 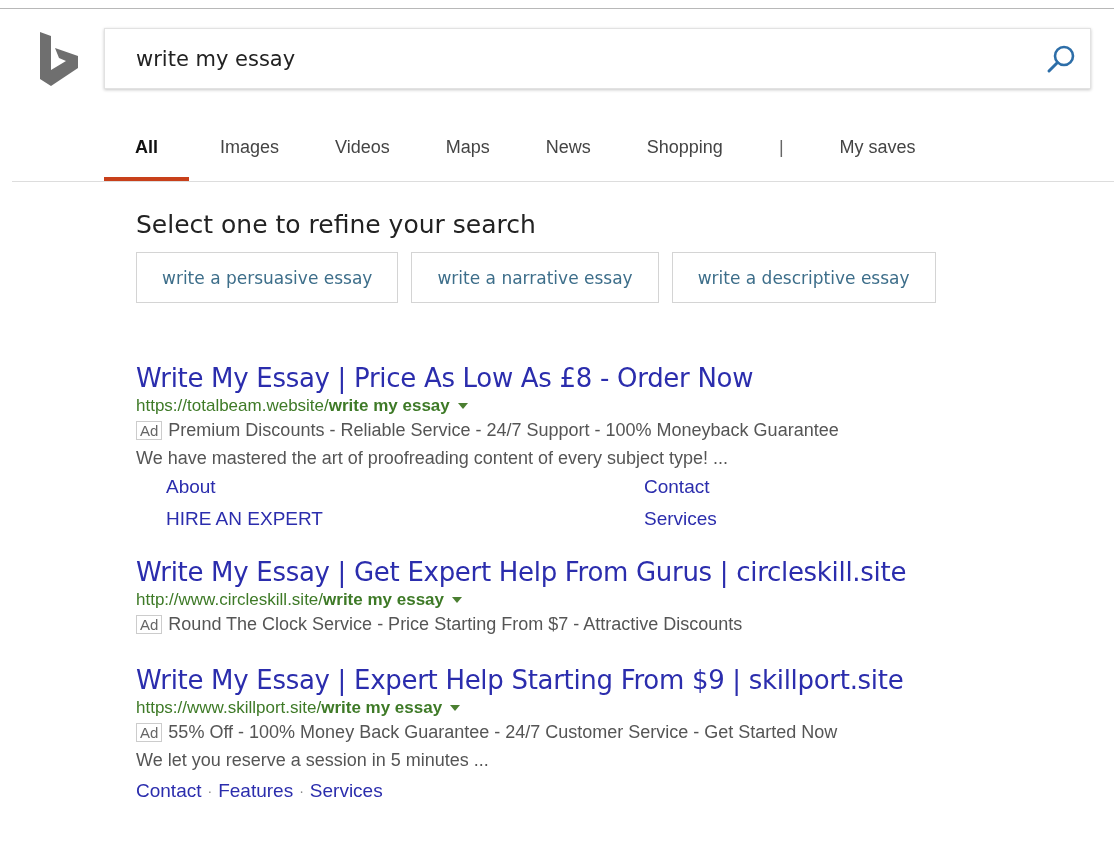 What do you see at coordinates (568, 159) in the screenshot?
I see `nav-tab: News` at bounding box center [568, 159].